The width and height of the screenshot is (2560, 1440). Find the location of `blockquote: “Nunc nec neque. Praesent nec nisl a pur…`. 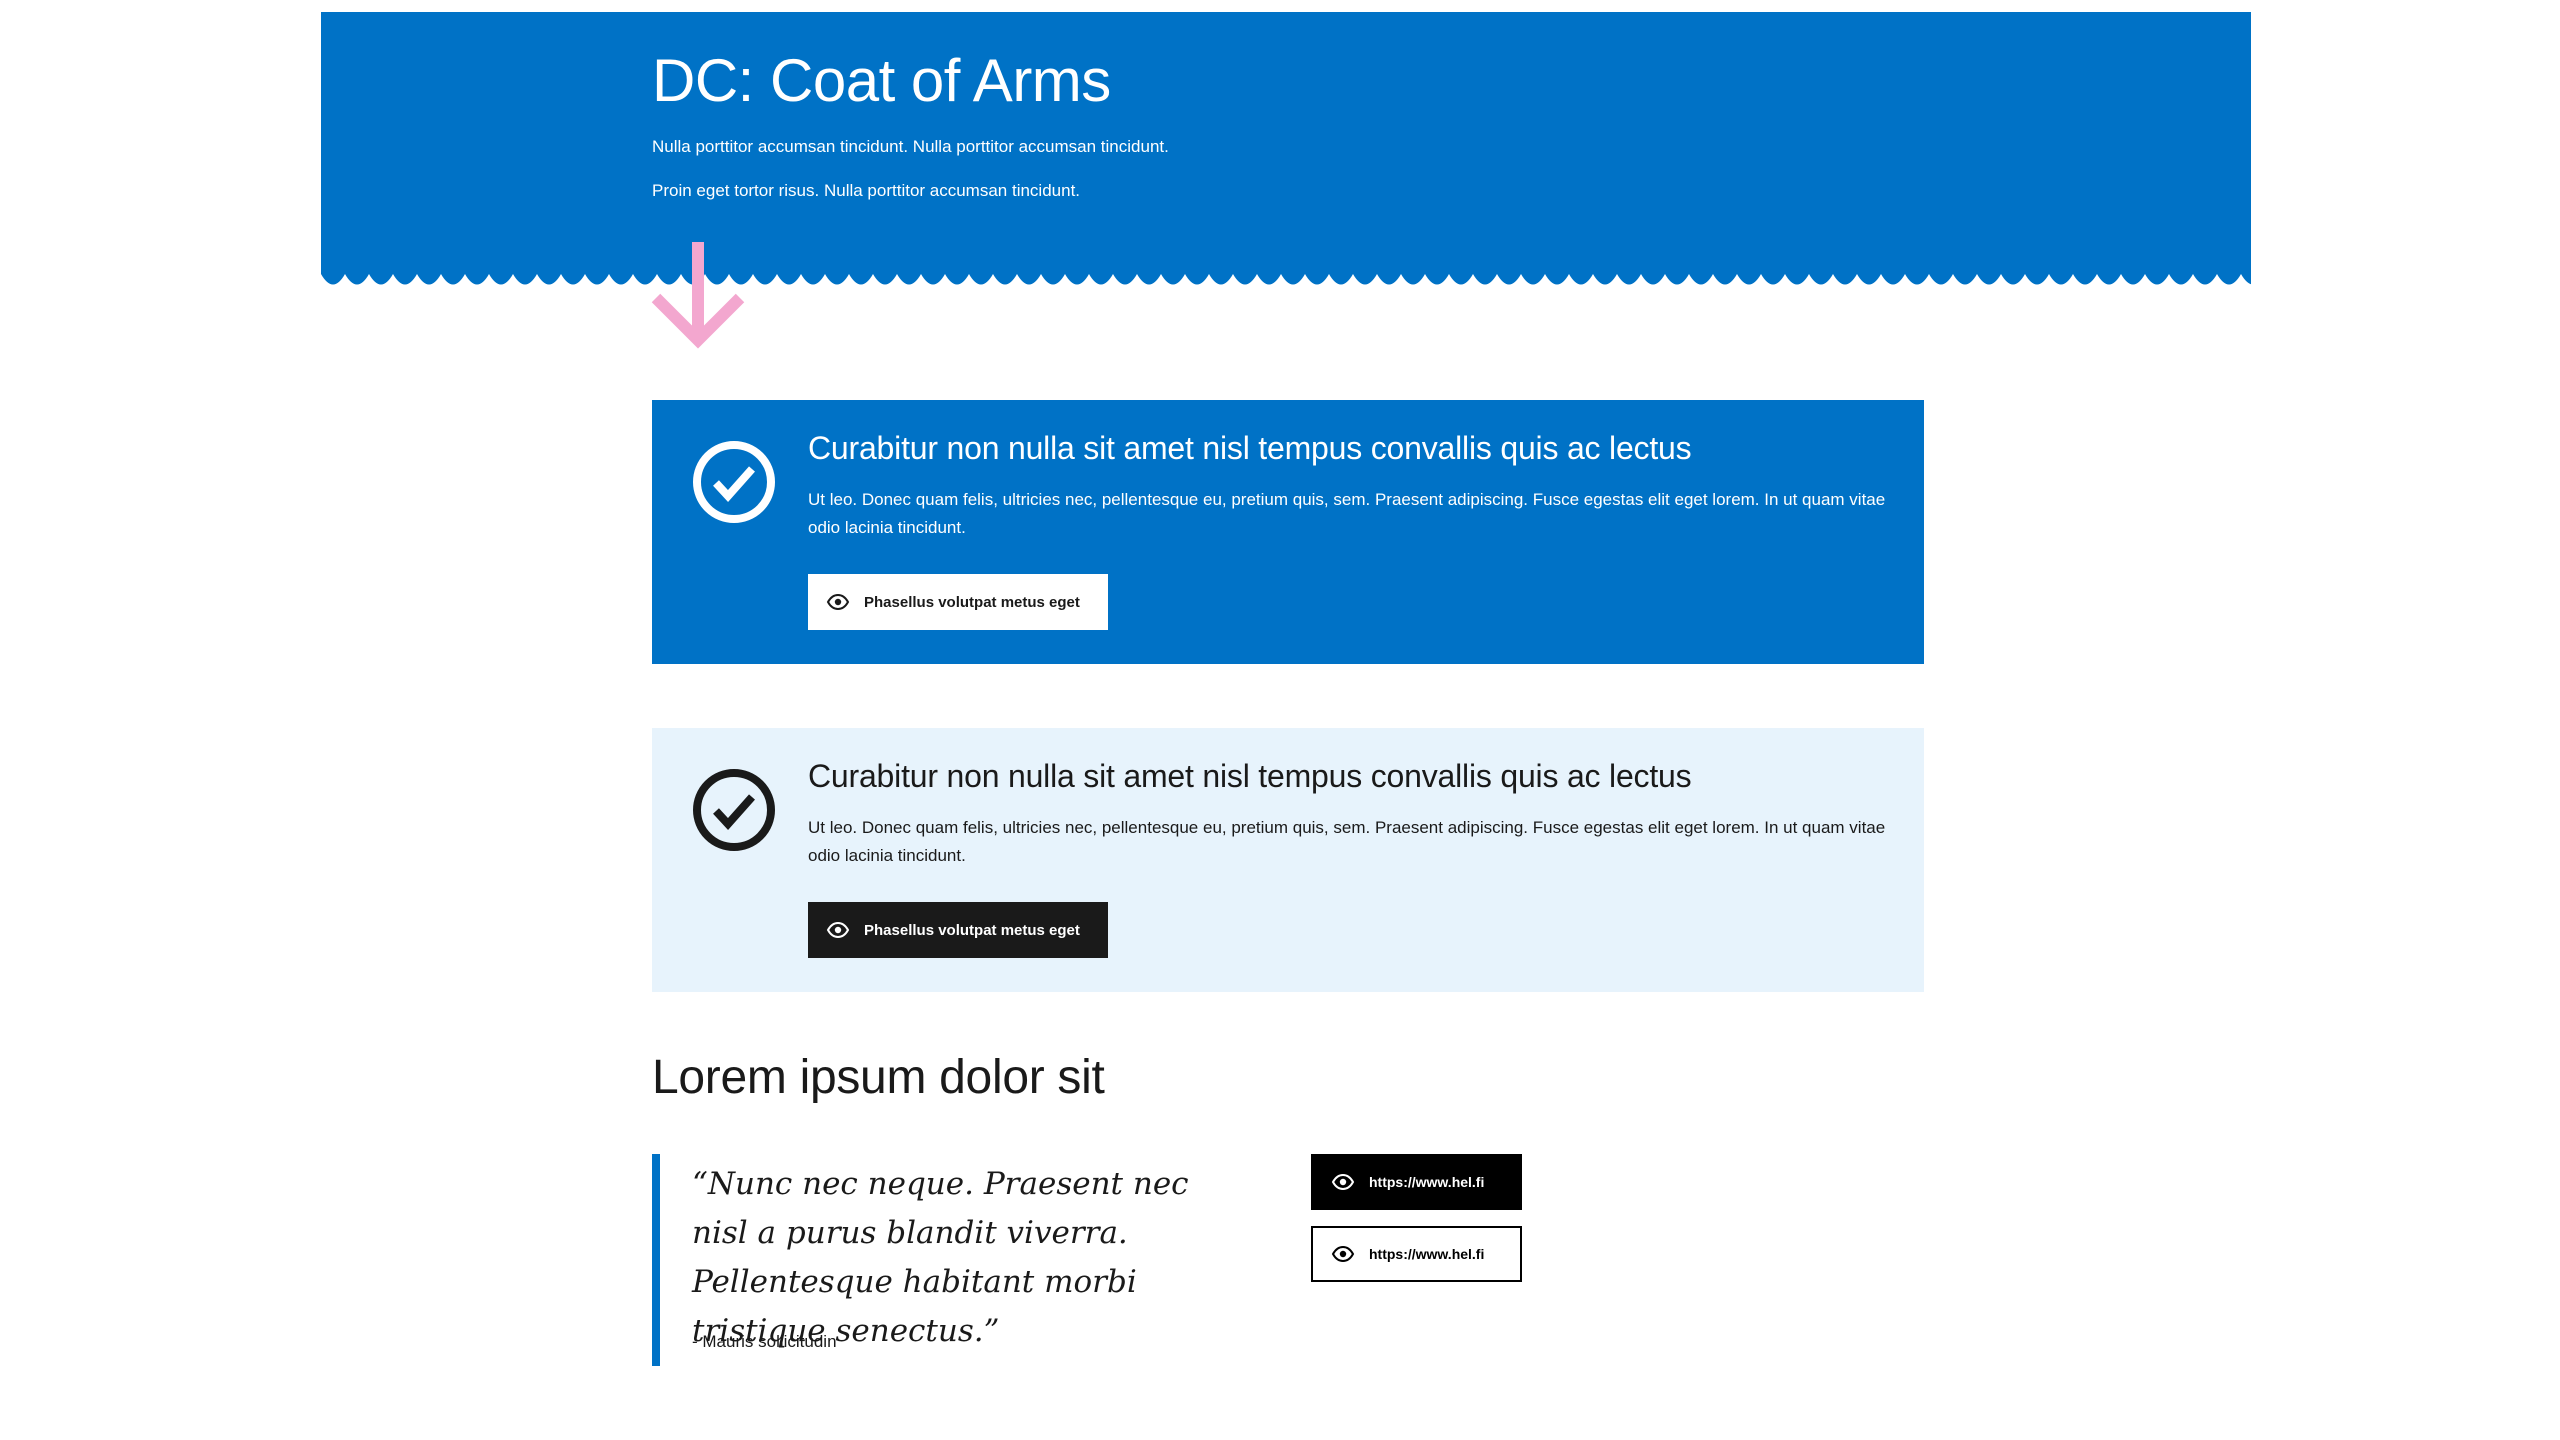

blockquote: “Nunc nec neque. Praesent nec nisl a pur… is located at coordinates (952, 1260).